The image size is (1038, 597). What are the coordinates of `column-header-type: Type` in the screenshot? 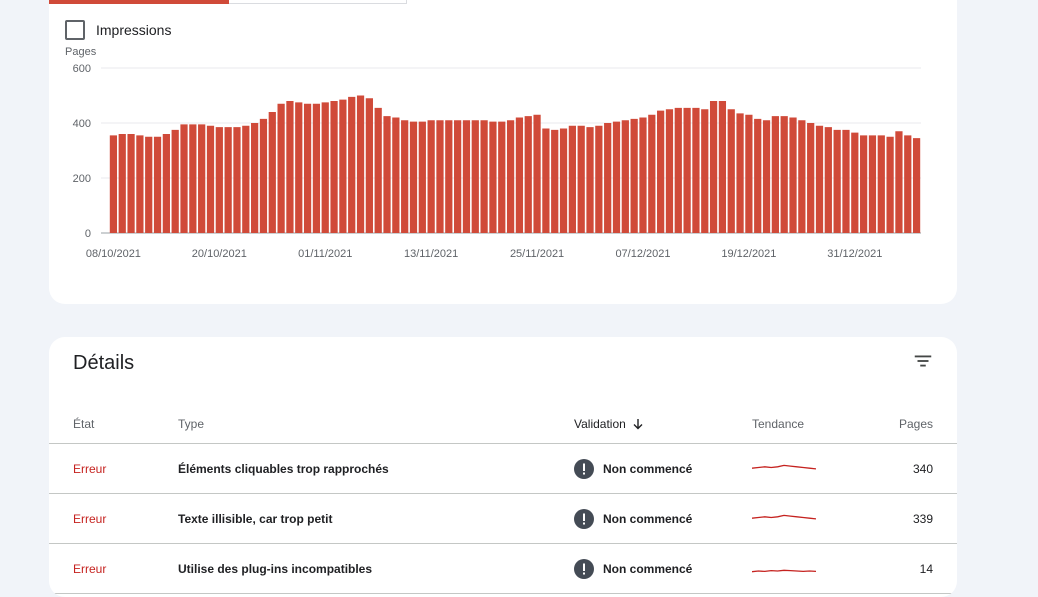 It's located at (191, 424).